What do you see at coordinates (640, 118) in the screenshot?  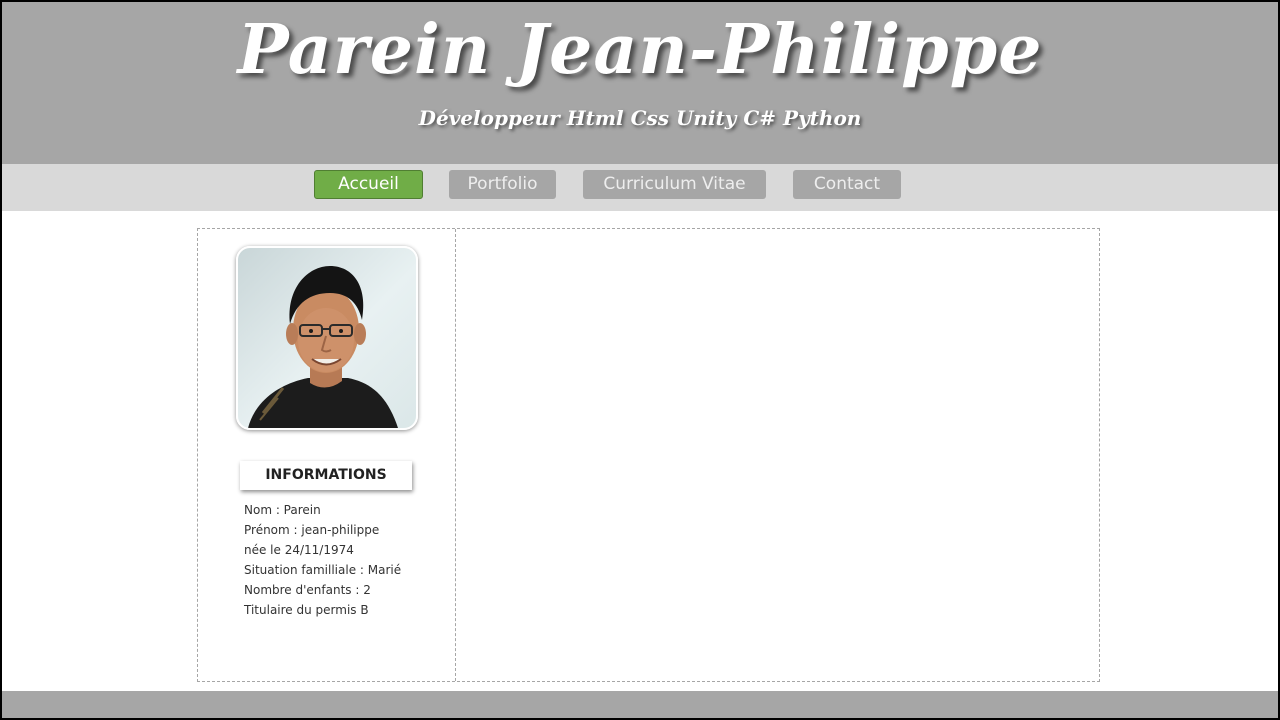 I see `site-subtitle: Développeur Html Css Unity C# Python` at bounding box center [640, 118].